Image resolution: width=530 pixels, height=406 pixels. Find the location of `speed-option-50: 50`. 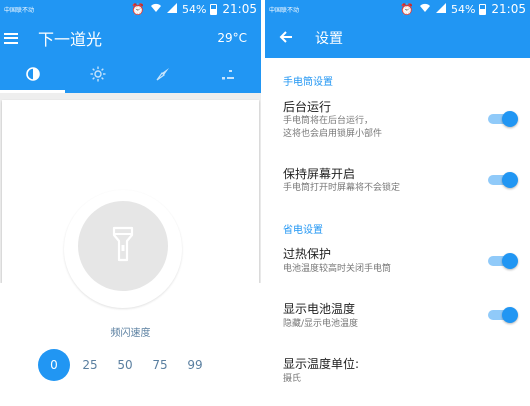

speed-option-50: 50 is located at coordinates (125, 365).